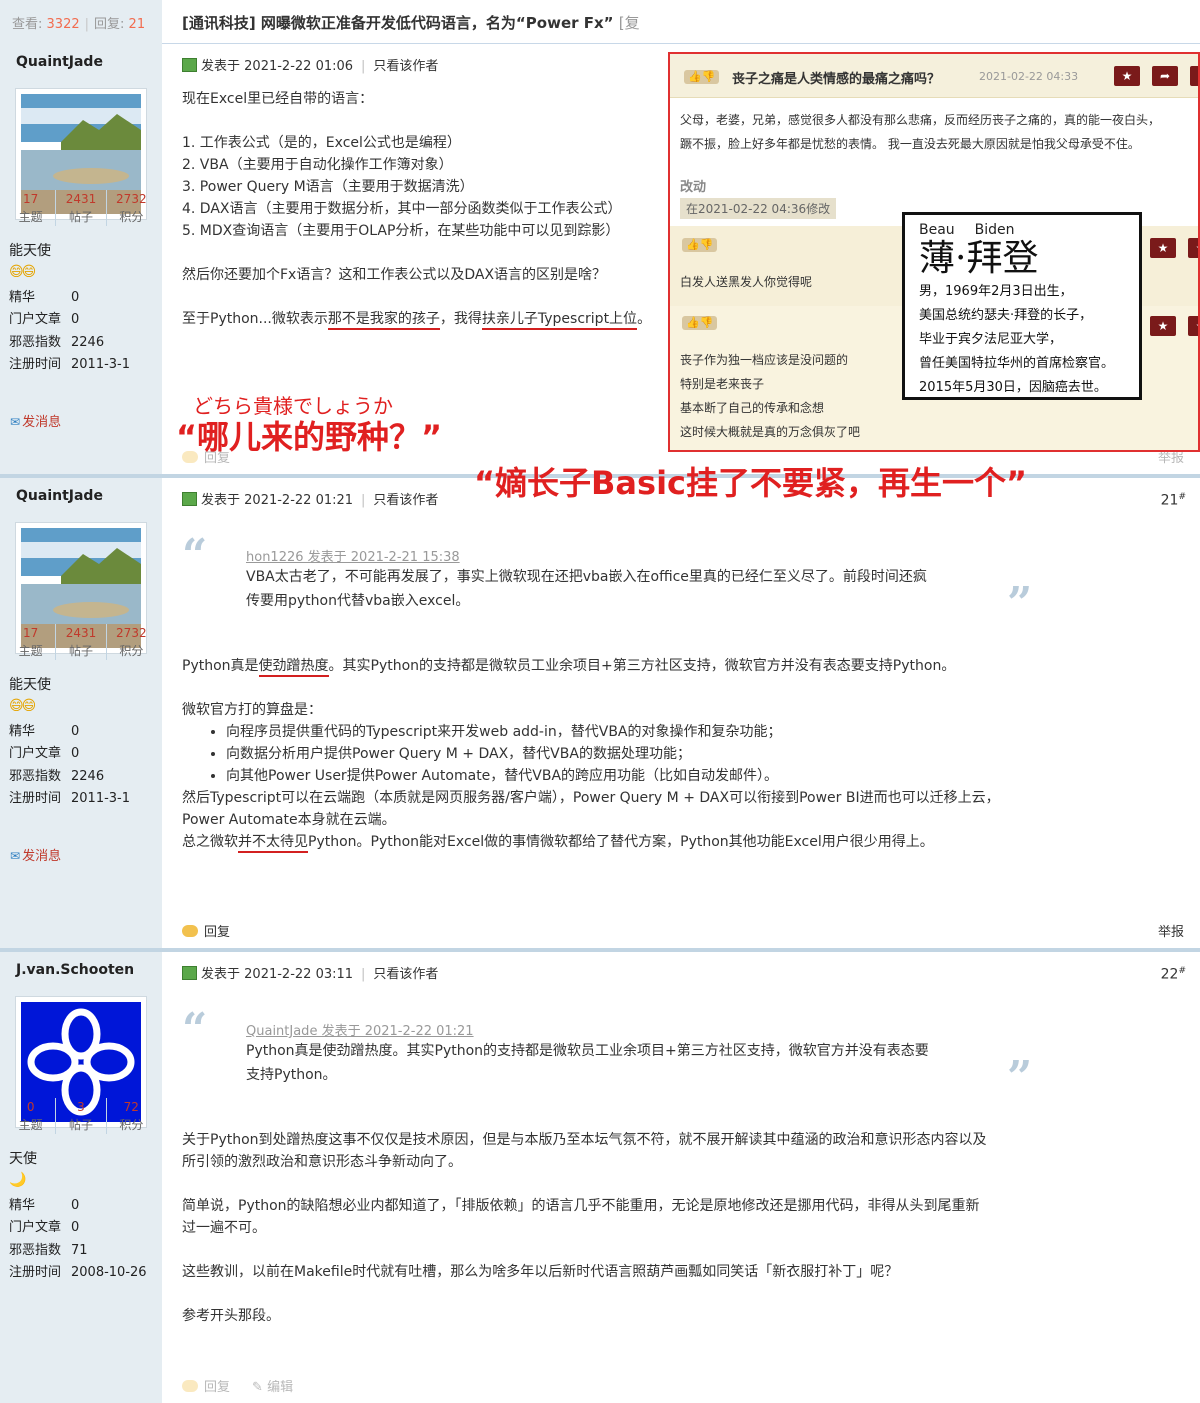  I want to click on inset-edit-note: 在2021-02-22 04:36修改, so click(758, 208).